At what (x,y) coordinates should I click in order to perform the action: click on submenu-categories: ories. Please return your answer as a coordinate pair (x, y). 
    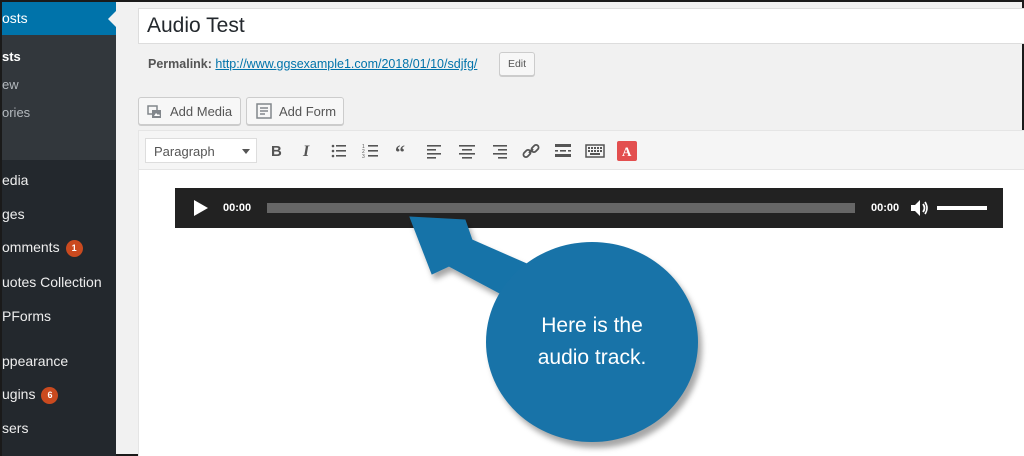
    Looking at the image, I should click on (16, 112).